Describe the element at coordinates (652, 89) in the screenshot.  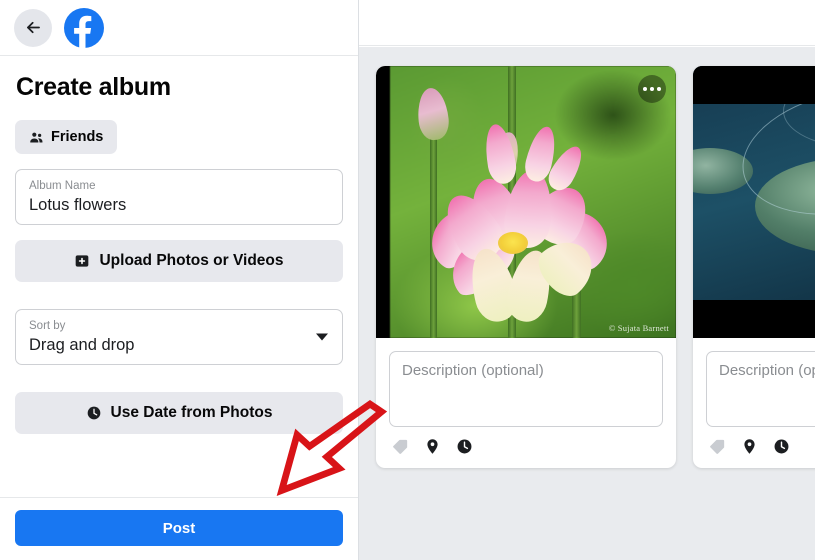
I see `more-options-icon` at that location.